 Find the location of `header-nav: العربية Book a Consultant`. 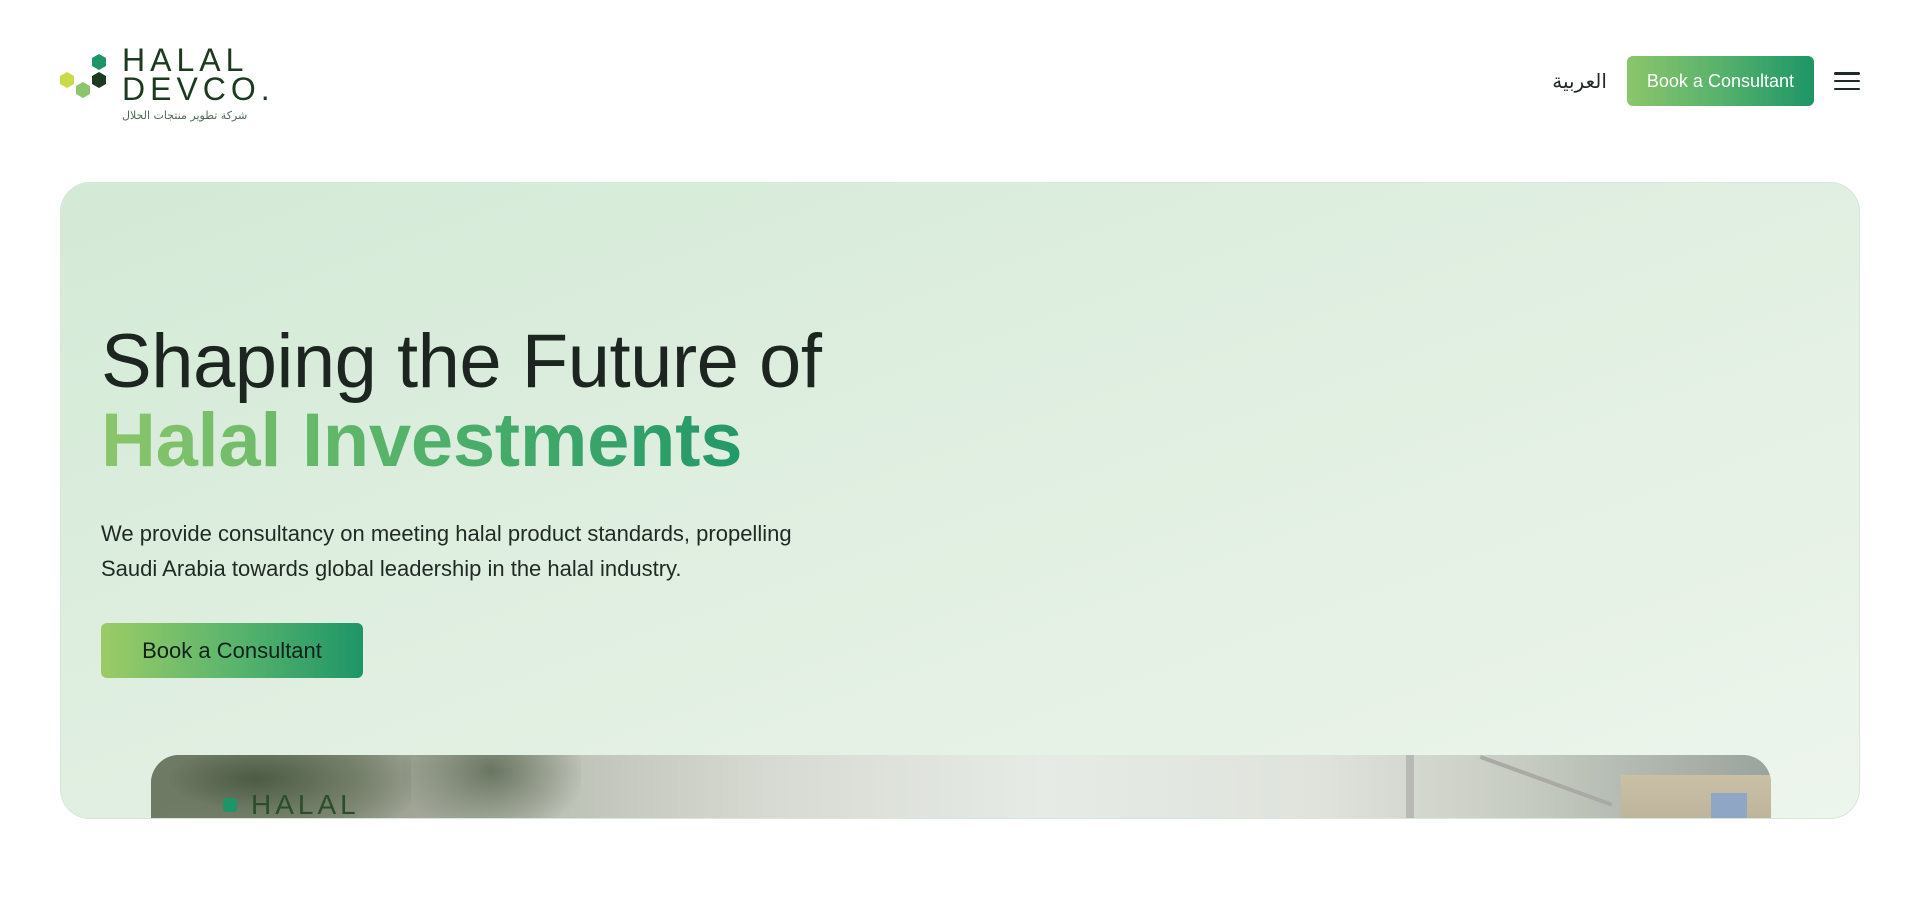

header-nav: العربية Book a Consultant is located at coordinates (1706, 81).